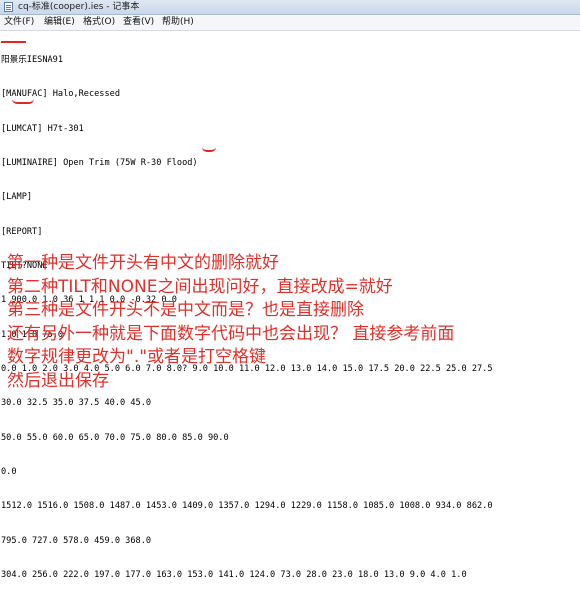  I want to click on window-title: cq-标准(cooper).ies - 记事本, so click(79, 7).